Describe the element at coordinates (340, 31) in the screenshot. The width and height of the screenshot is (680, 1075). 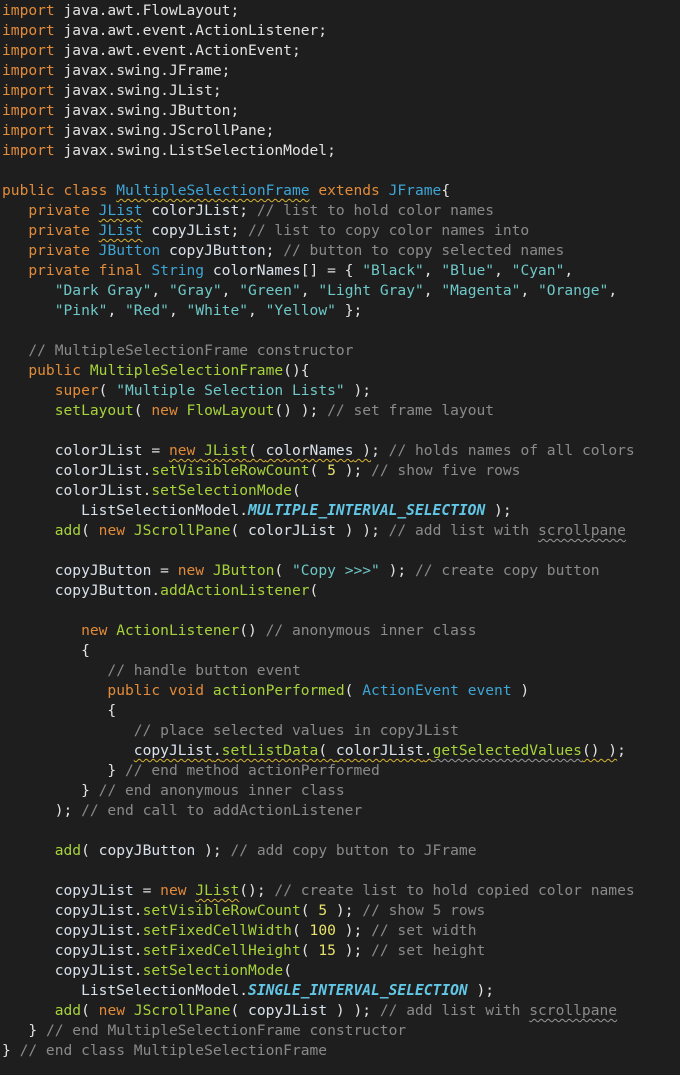
I see `code-line: import java.awt.event.ActionListener;` at that location.